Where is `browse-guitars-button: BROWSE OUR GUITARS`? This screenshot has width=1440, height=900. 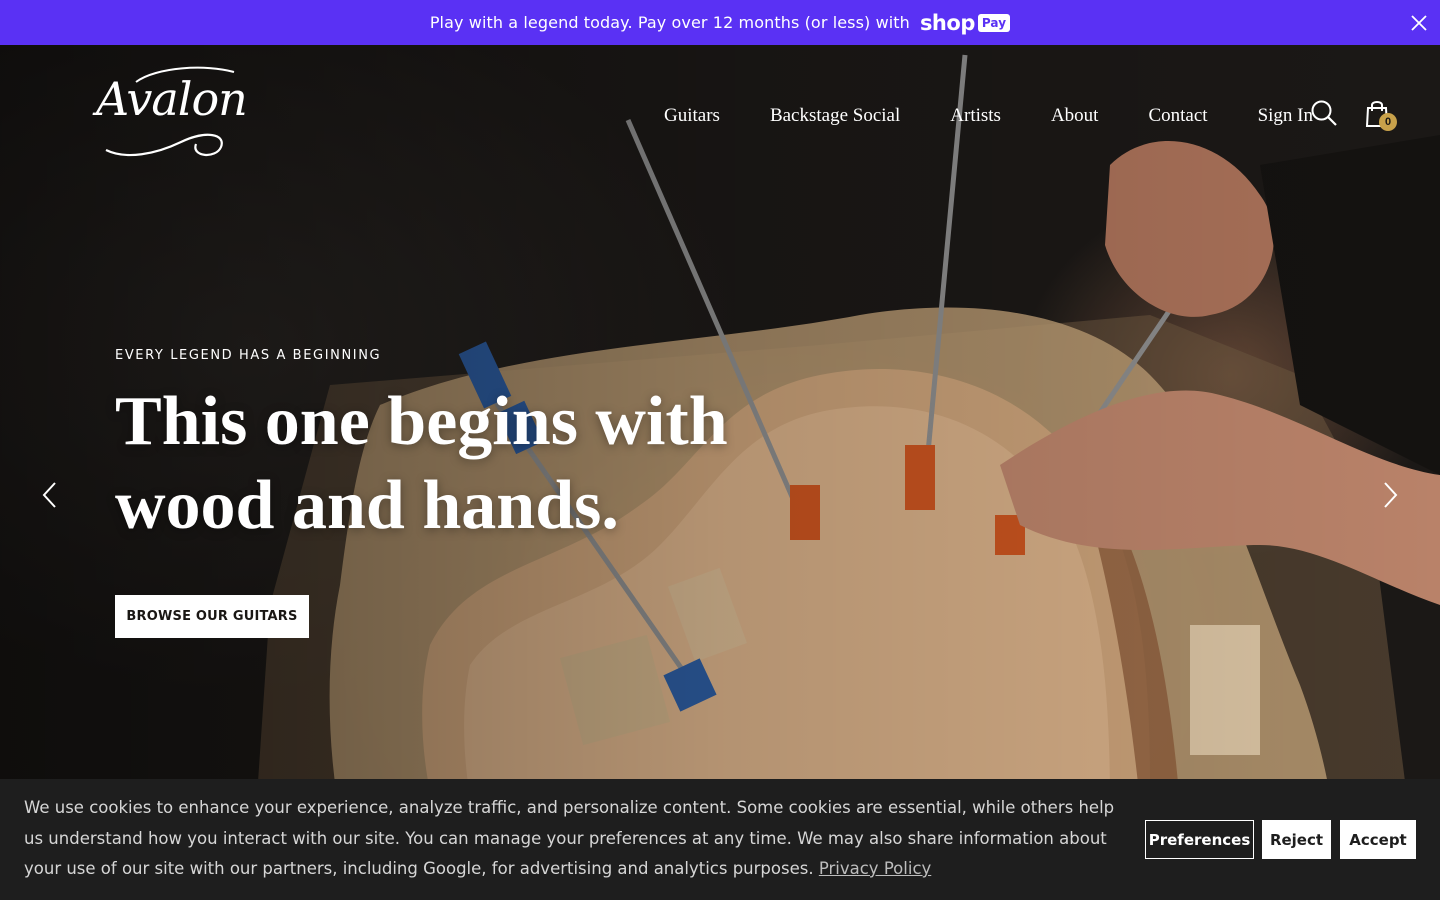
browse-guitars-button: BROWSE OUR GUITARS is located at coordinates (212, 616).